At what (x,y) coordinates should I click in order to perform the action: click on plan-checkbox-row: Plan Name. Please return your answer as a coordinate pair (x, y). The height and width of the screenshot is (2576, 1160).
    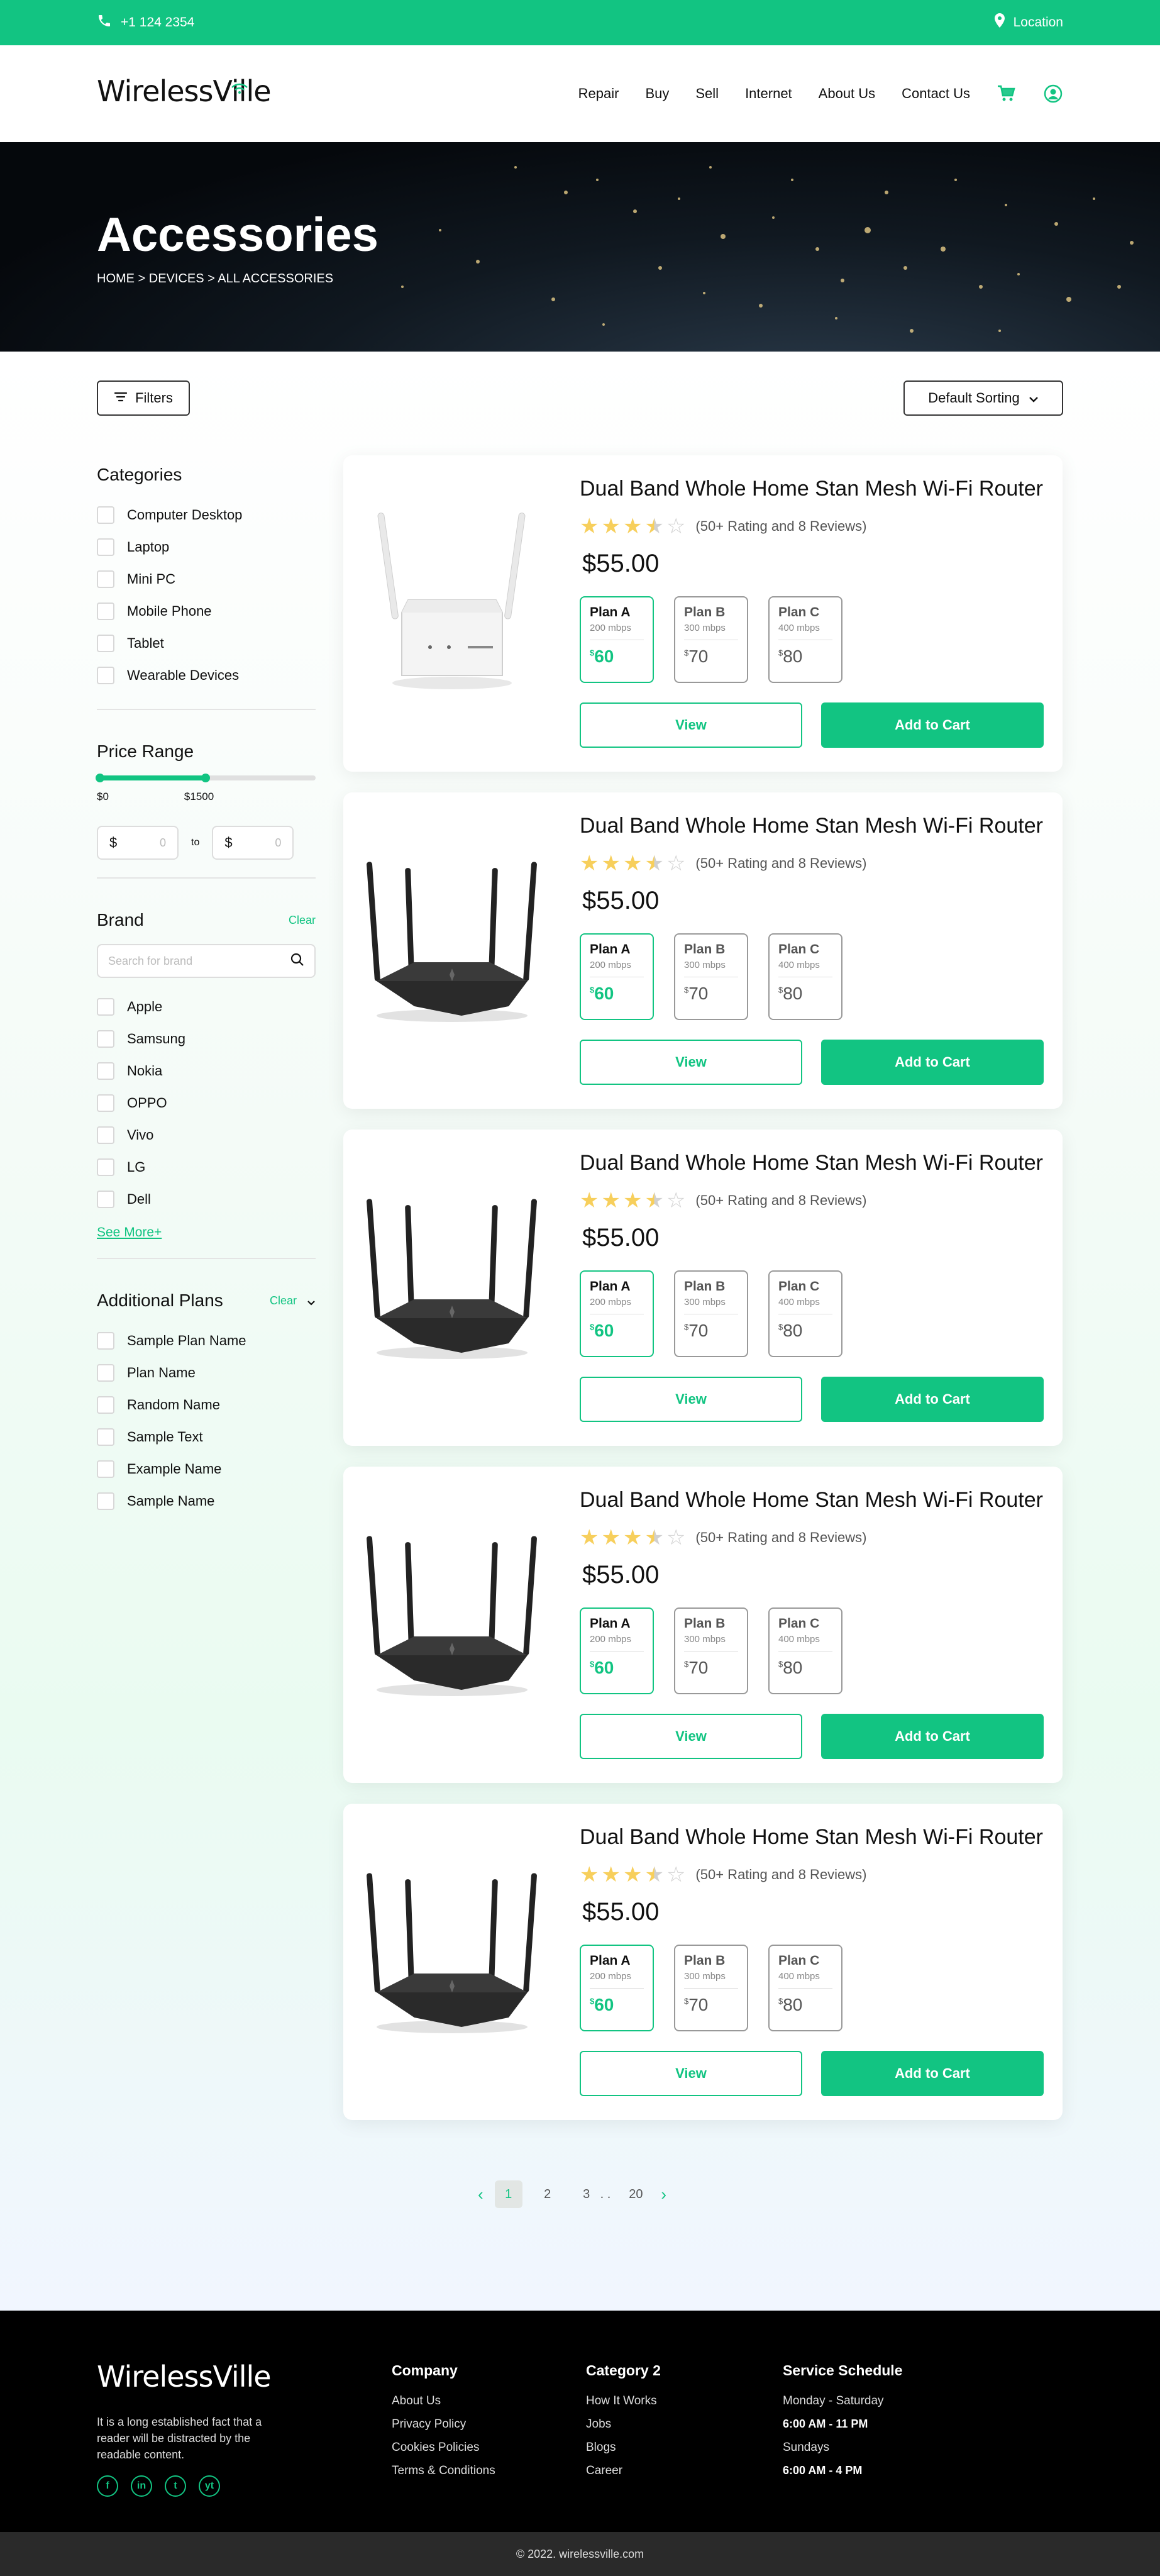
    Looking at the image, I should click on (206, 1373).